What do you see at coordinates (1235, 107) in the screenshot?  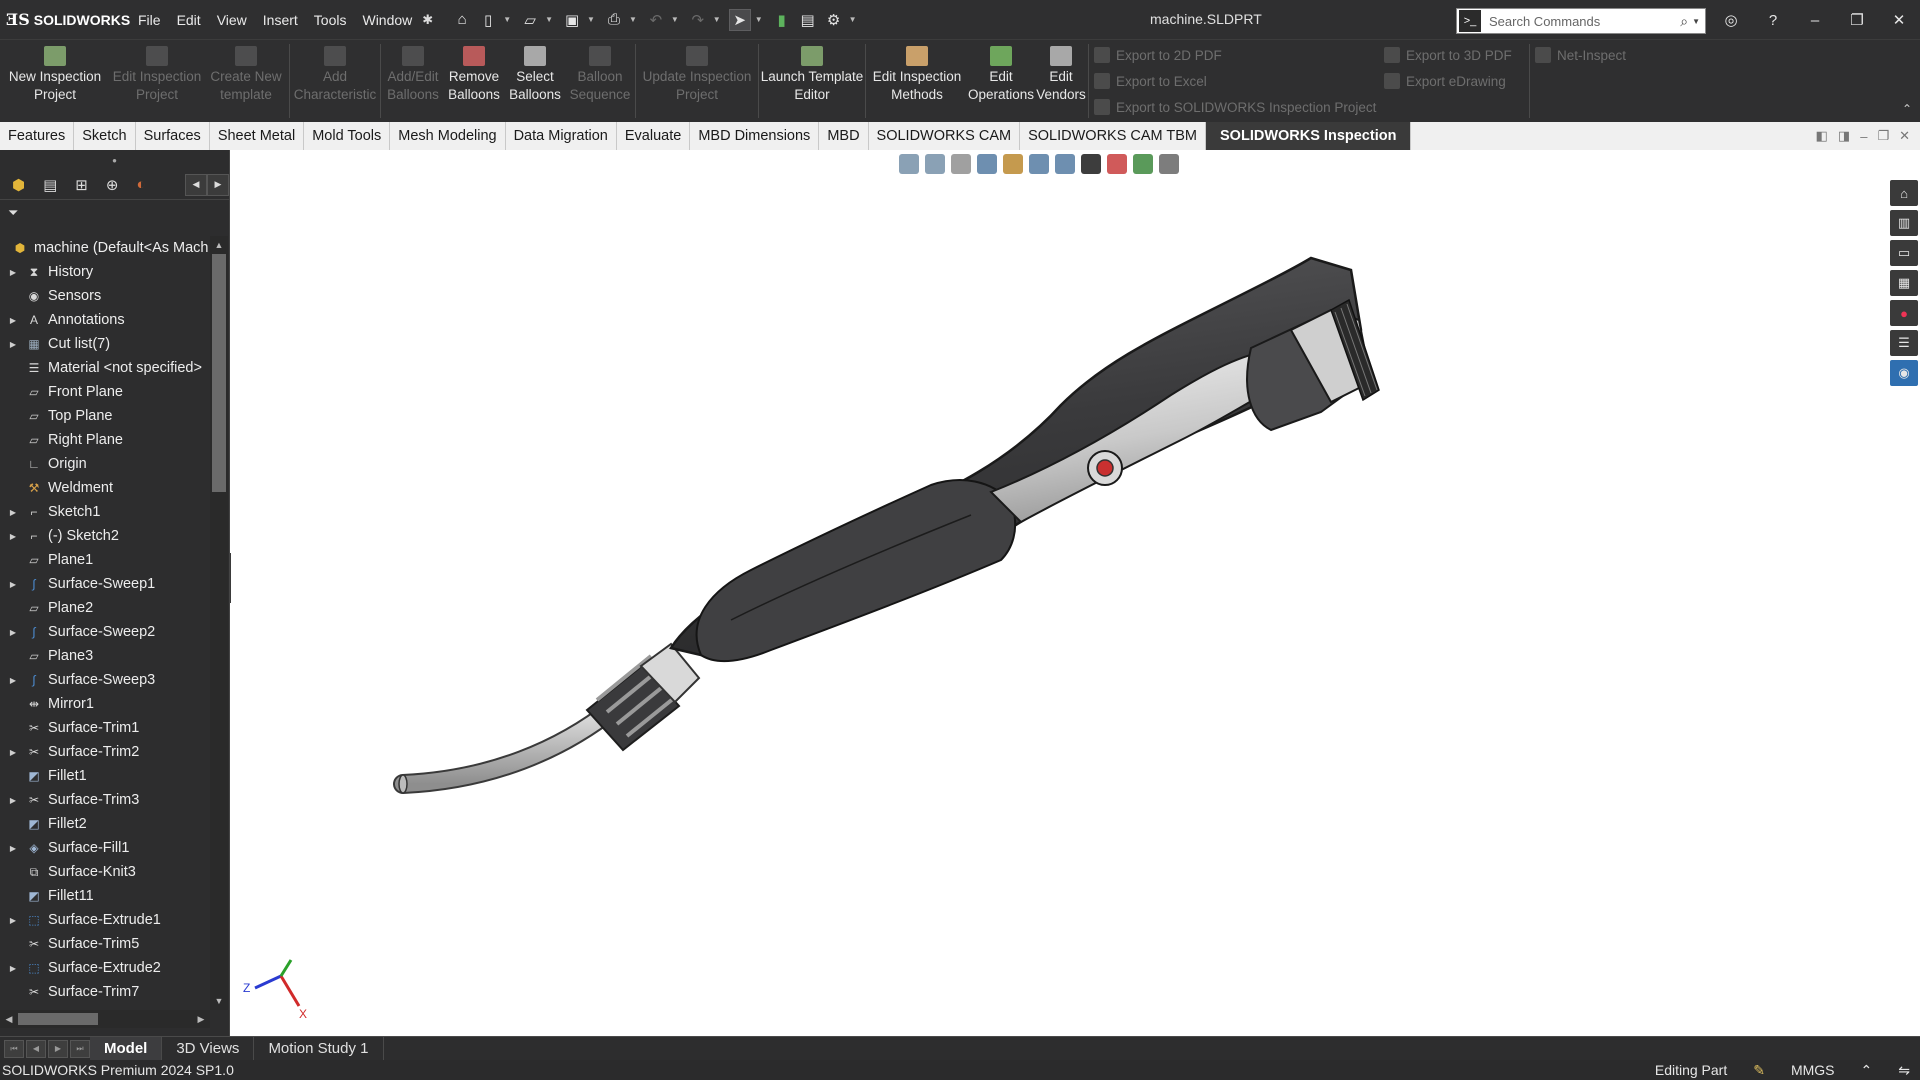 I see `export-inspection-project-button: Export to SOLIDWORKS Inspection Project` at bounding box center [1235, 107].